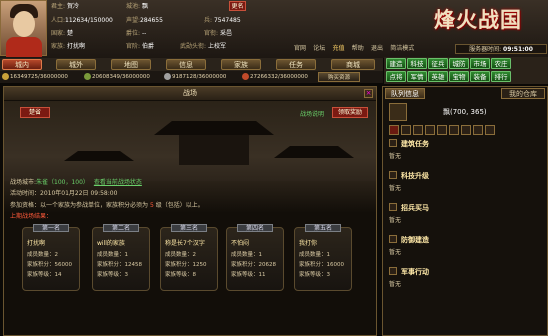 This screenshot has width=548, height=336. What do you see at coordinates (465, 112) in the screenshot?
I see `city-coordinates: 飘(700, 365)` at bounding box center [465, 112].